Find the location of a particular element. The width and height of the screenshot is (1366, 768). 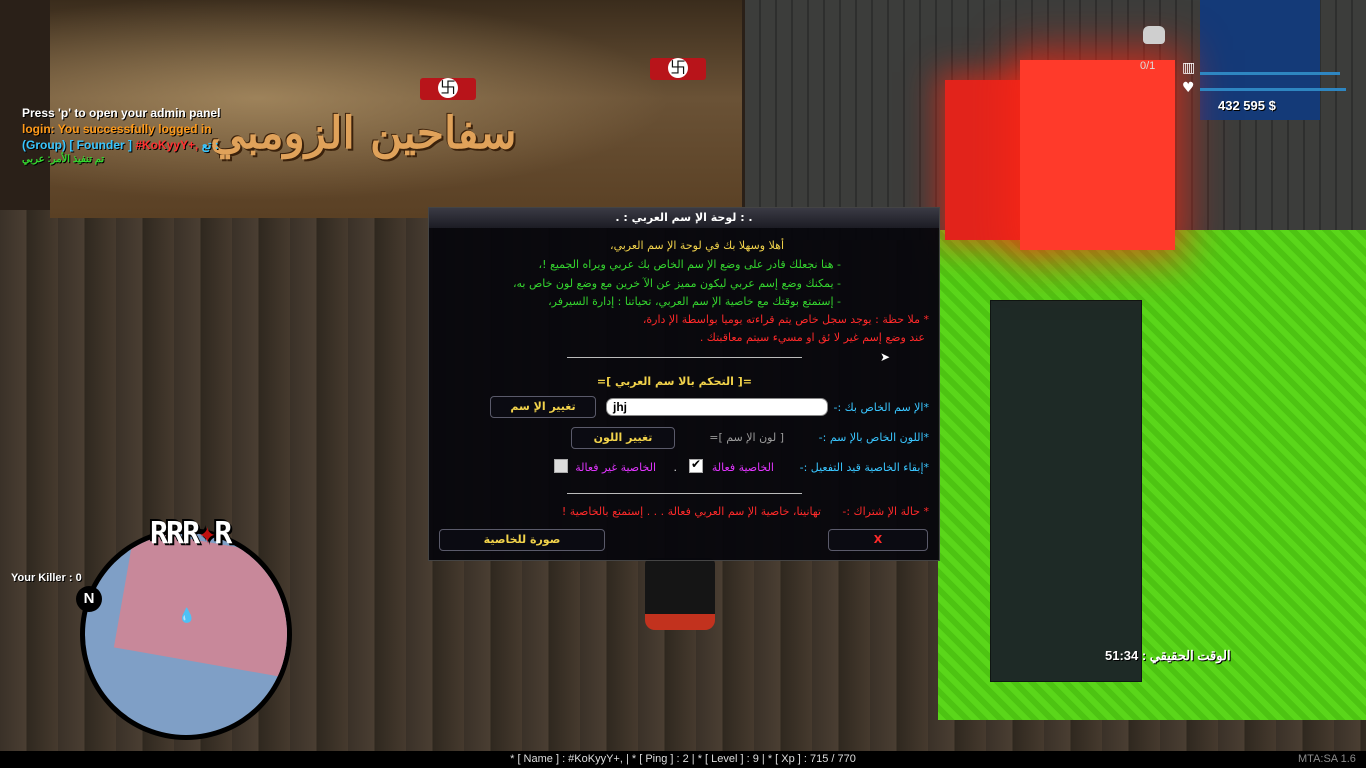

name-input: jhj is located at coordinates (717, 407).